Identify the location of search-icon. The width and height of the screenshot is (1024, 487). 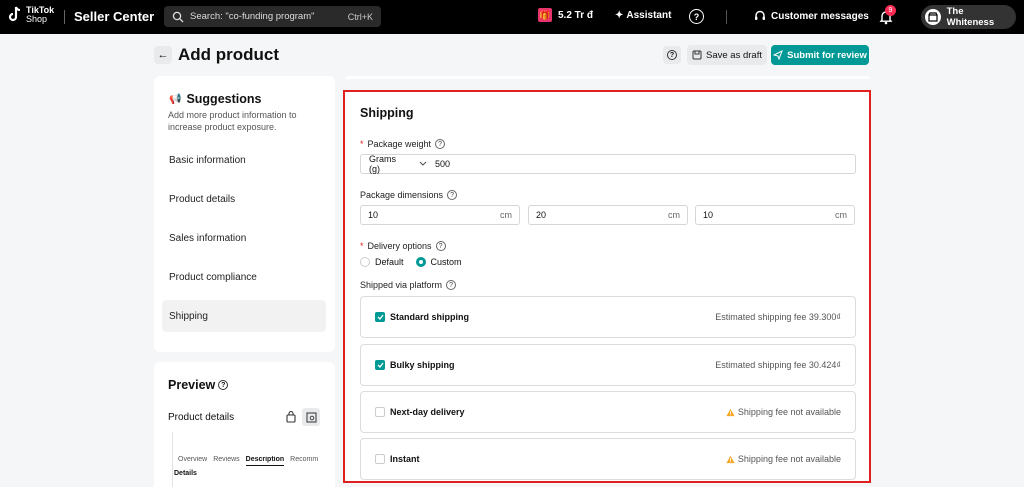
(178, 16).